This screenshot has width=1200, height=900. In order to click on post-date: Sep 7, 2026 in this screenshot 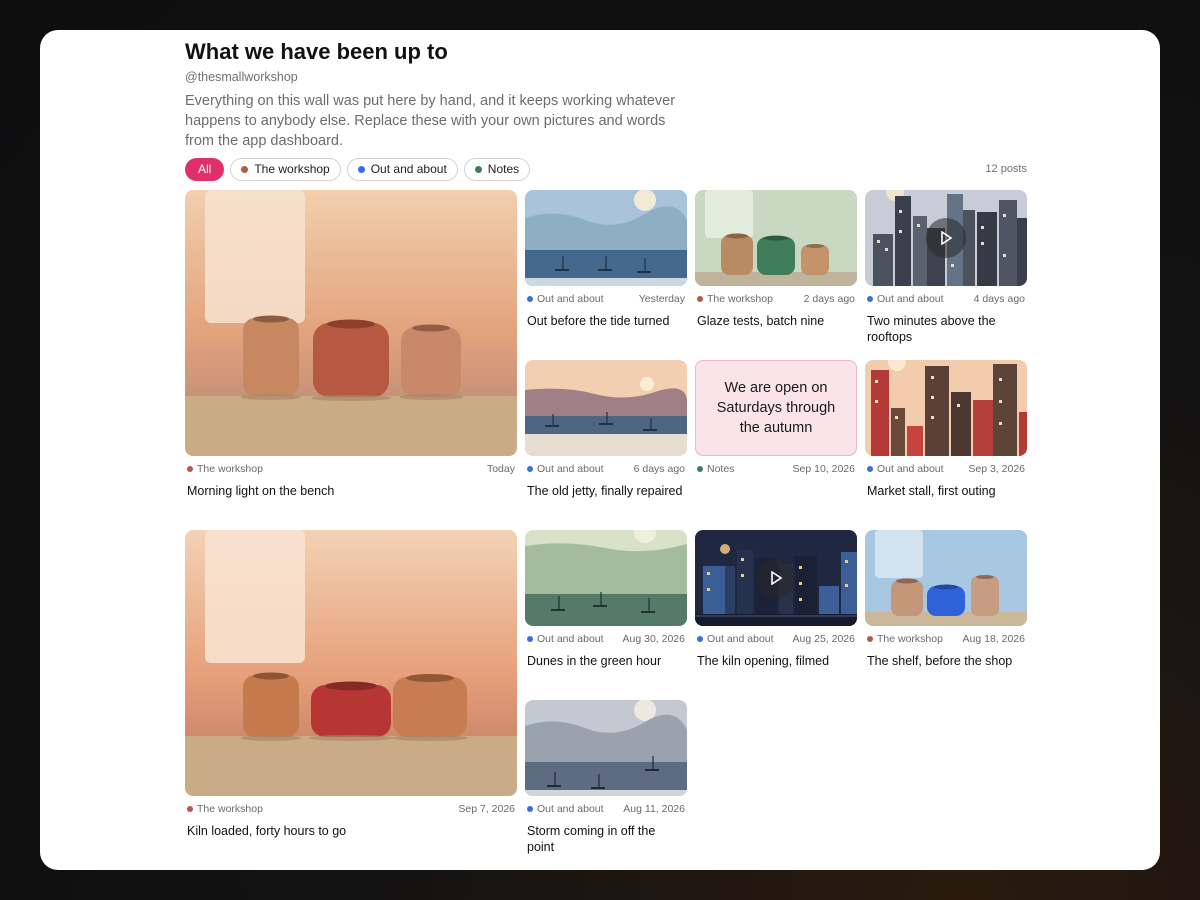, I will do `click(486, 809)`.